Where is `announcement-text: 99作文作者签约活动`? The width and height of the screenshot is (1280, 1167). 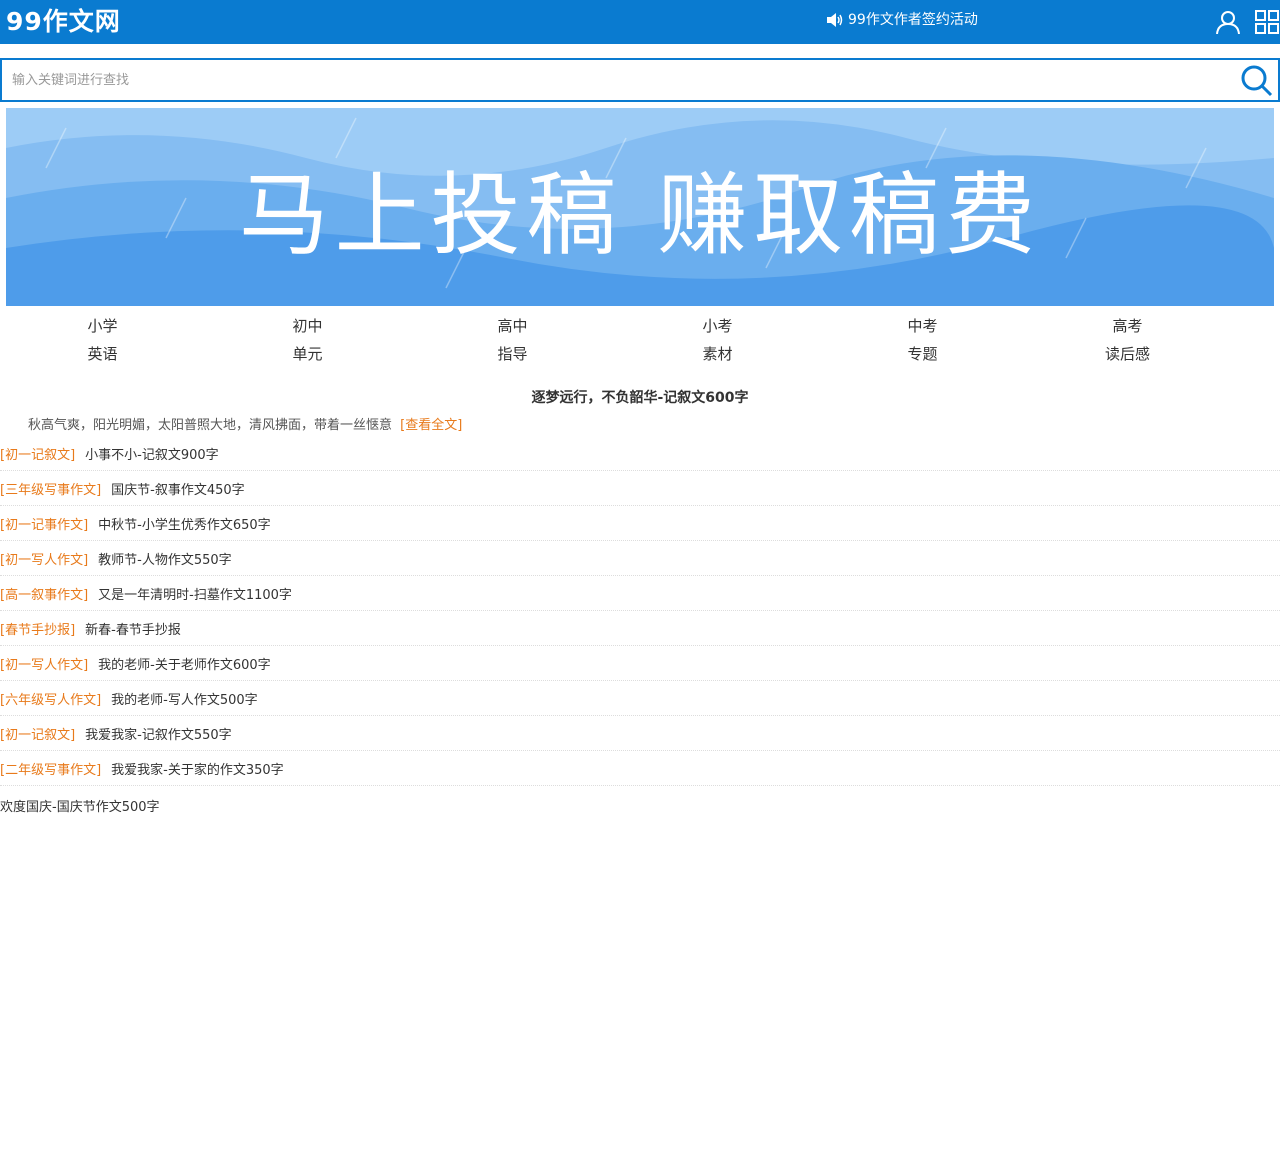
announcement-text: 99作文作者签约活动 is located at coordinates (913, 20).